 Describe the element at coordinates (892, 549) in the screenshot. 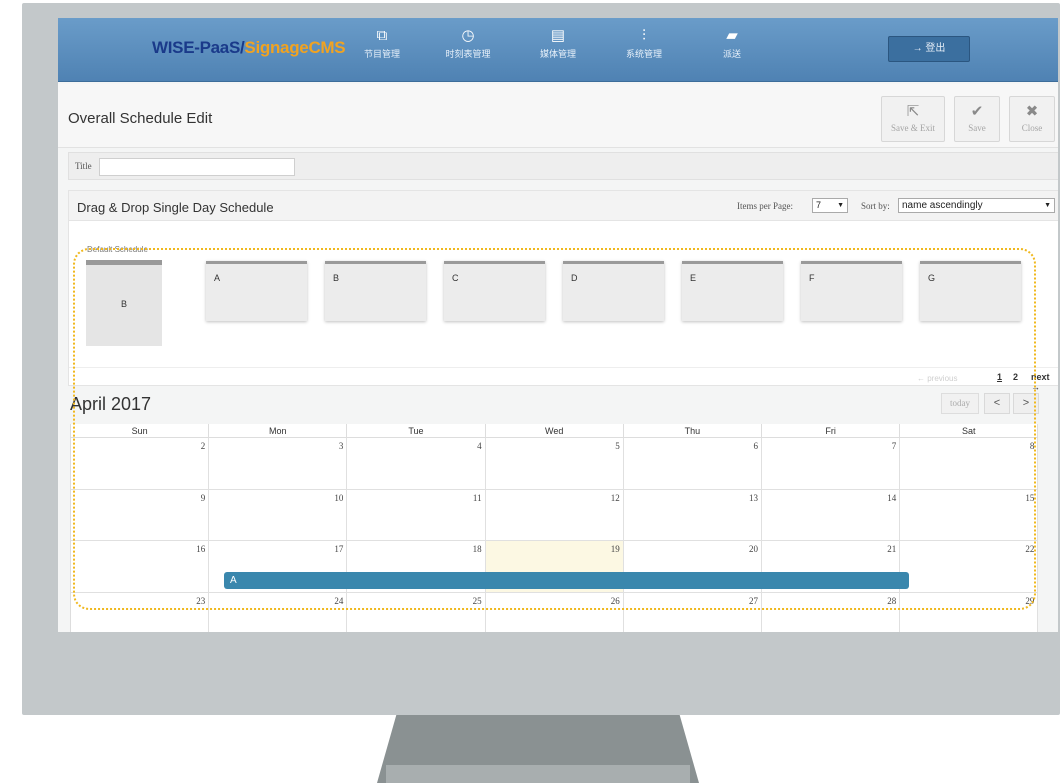

I see `calendar-day-number: 21` at that location.